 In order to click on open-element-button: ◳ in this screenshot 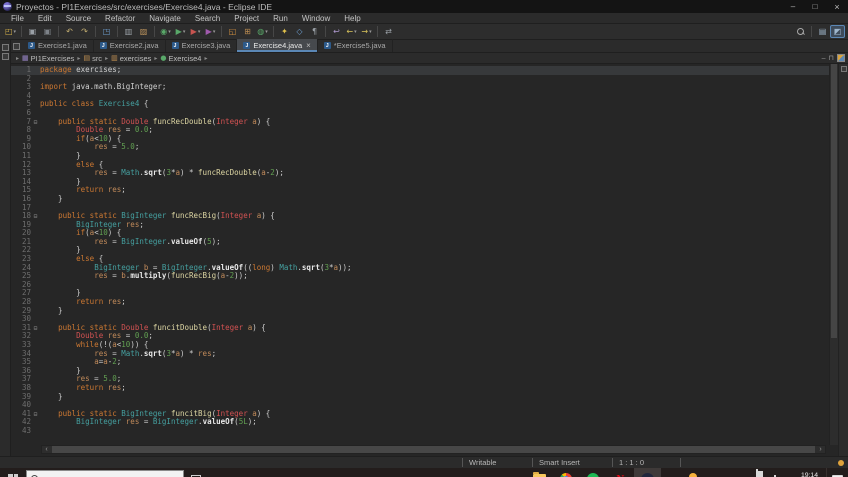, I will do `click(106, 31)`.